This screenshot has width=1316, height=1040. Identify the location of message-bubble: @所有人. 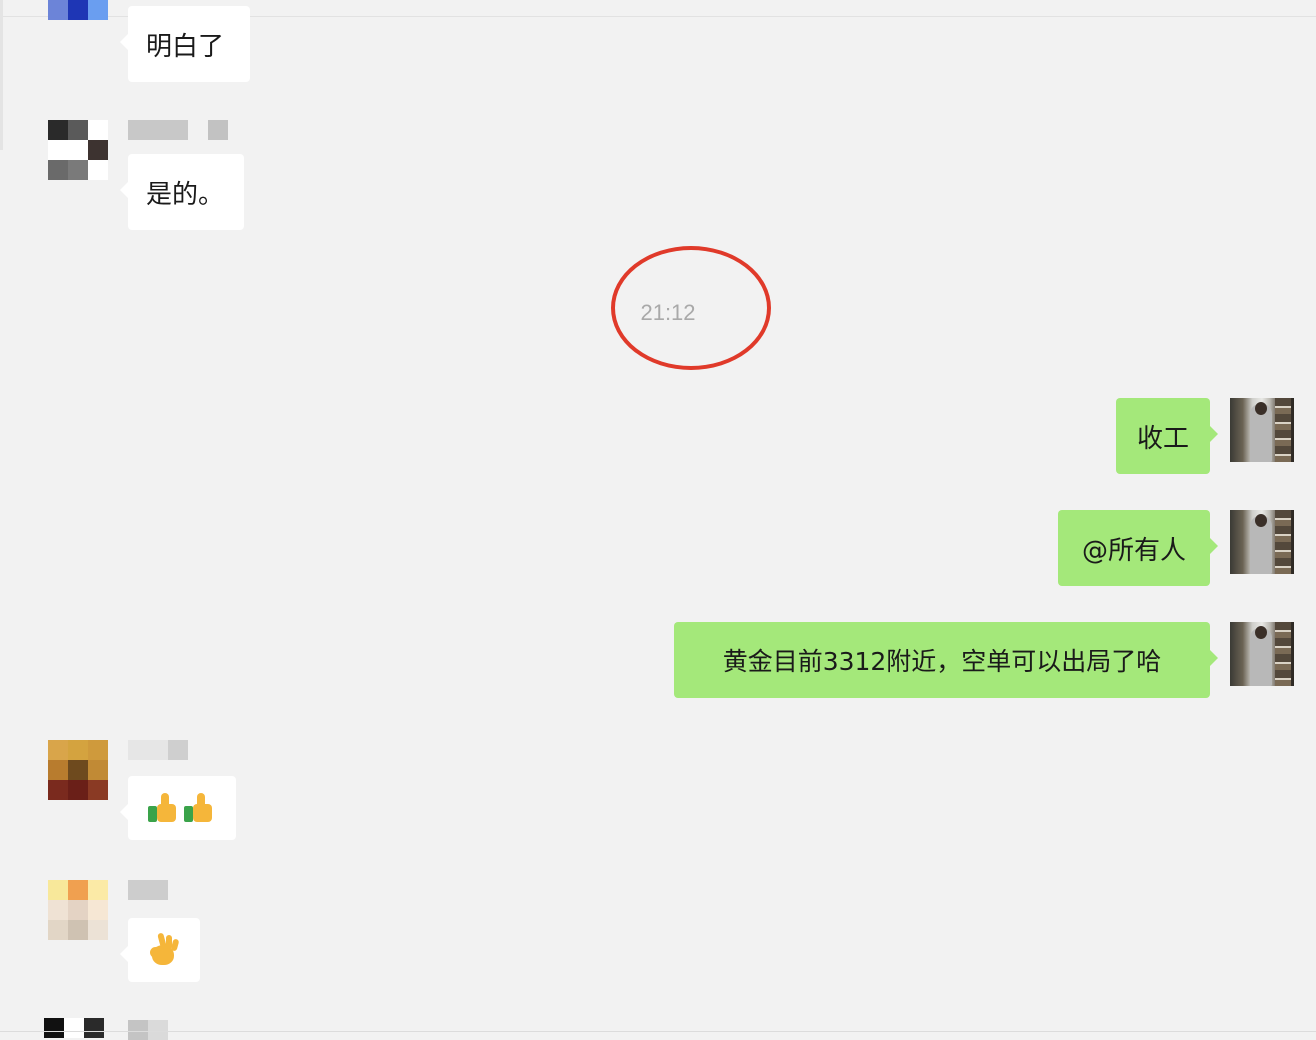
(1138, 548).